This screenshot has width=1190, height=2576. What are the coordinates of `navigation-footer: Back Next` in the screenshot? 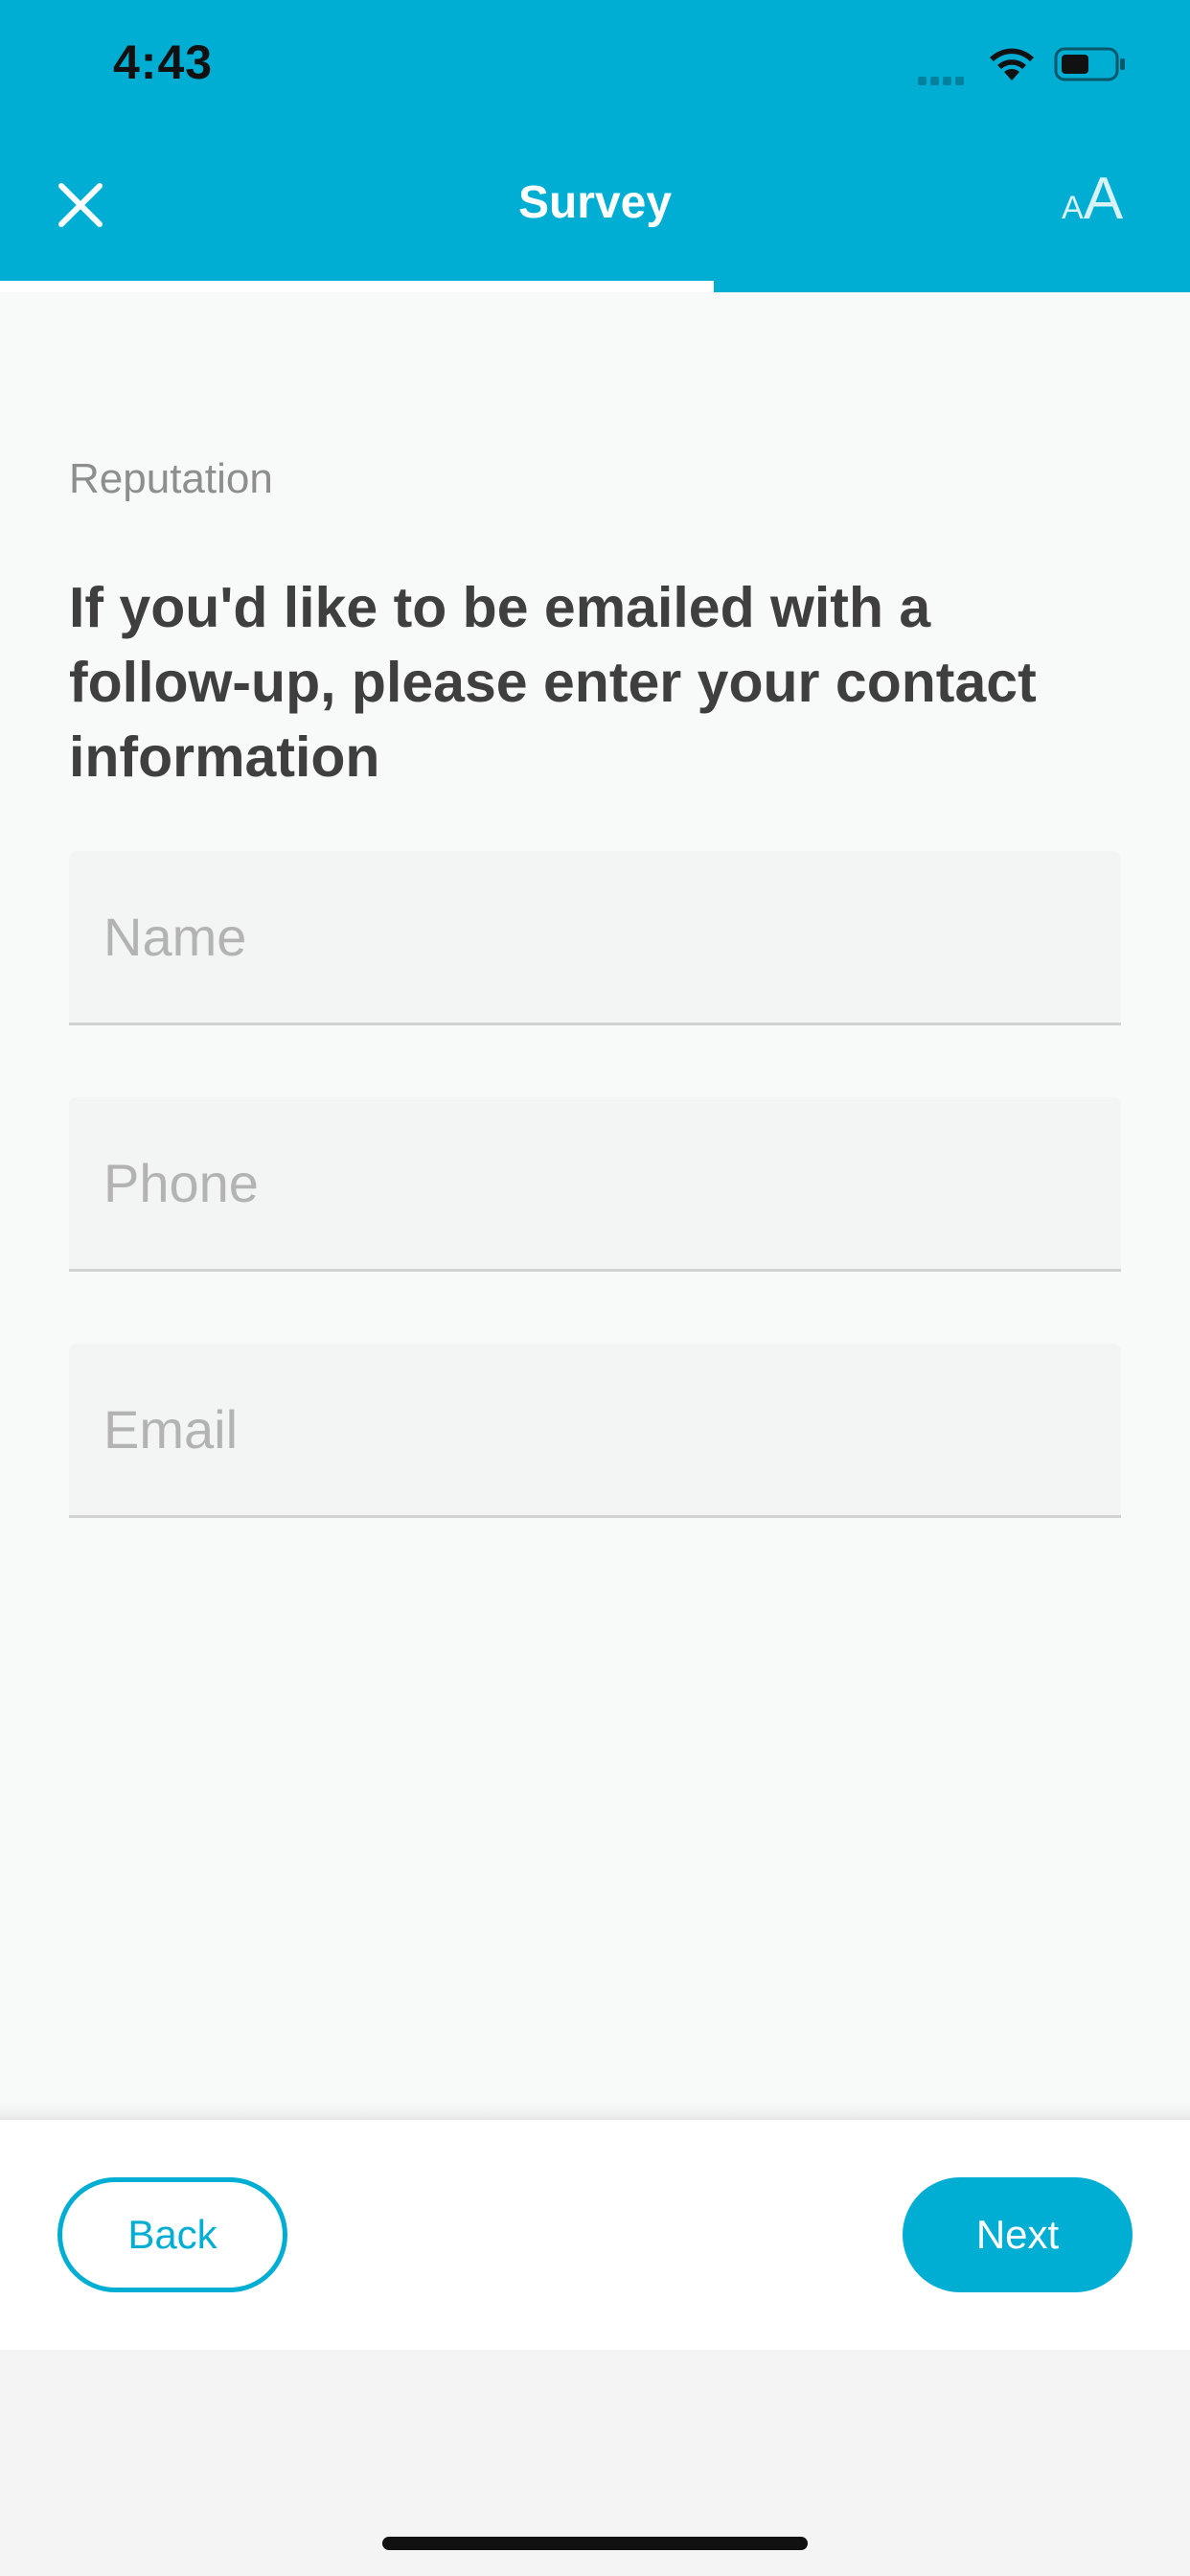 It's located at (595, 2235).